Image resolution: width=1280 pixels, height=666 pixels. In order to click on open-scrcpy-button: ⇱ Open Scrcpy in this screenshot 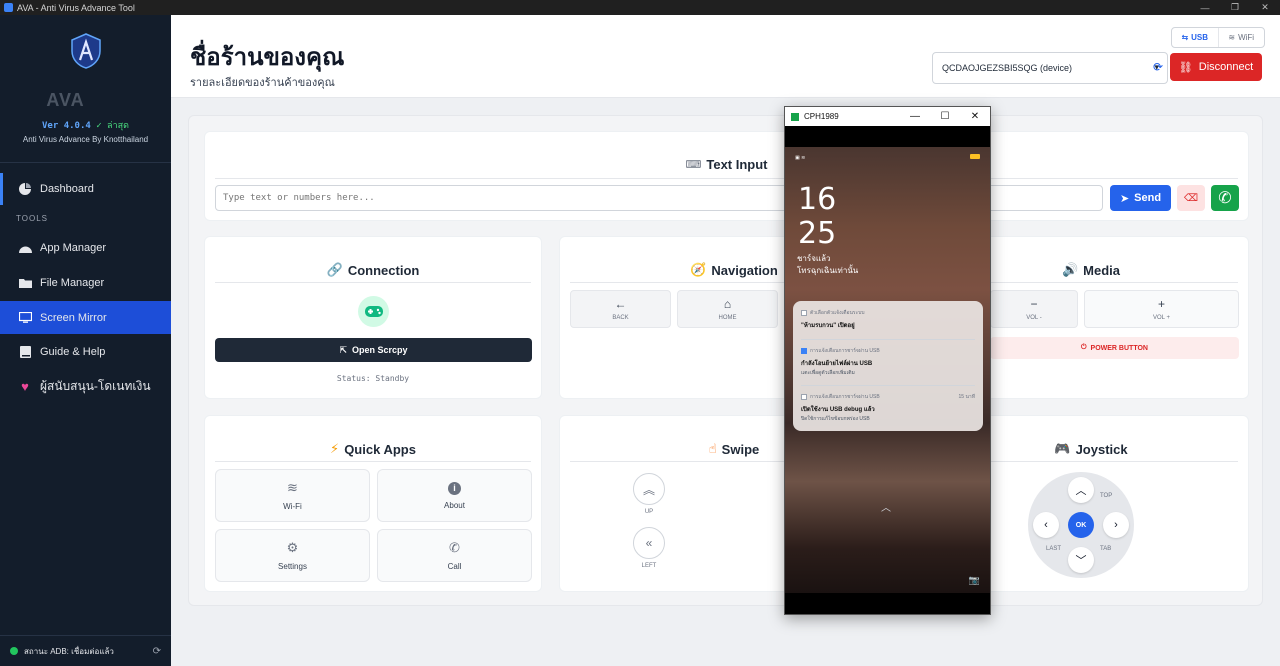, I will do `click(373, 350)`.